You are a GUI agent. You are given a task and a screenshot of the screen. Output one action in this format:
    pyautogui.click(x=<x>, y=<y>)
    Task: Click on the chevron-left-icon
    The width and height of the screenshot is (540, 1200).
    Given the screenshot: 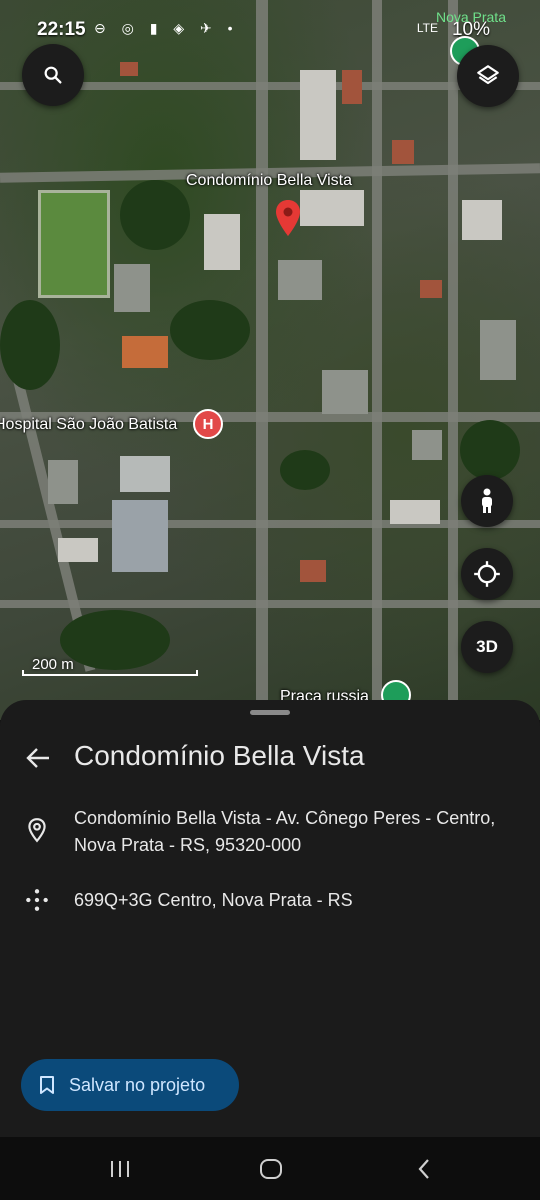 What is the action you would take?
    pyautogui.click(x=423, y=1169)
    